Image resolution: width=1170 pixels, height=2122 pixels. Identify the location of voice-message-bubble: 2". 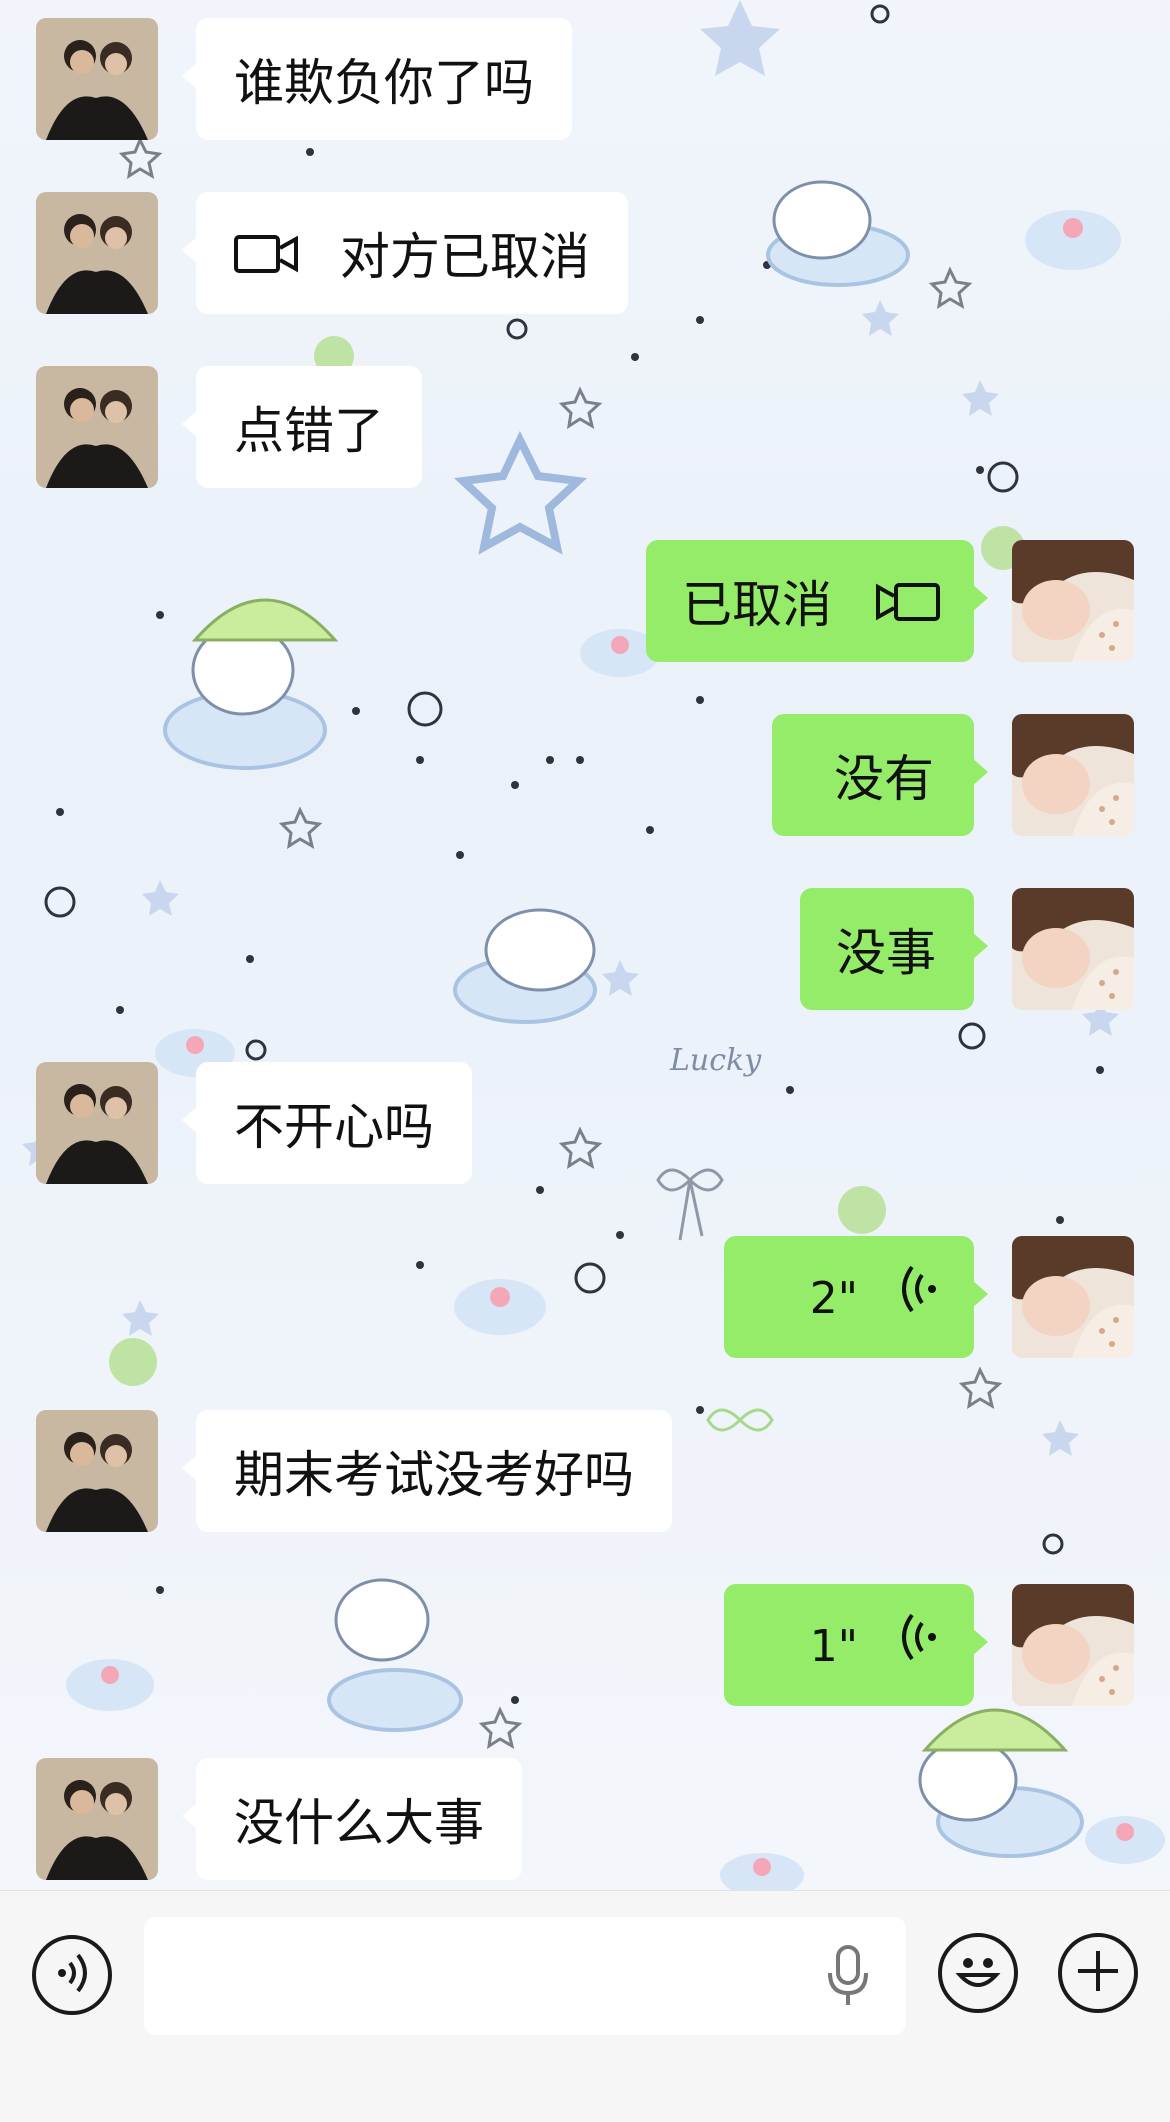
(856, 1298).